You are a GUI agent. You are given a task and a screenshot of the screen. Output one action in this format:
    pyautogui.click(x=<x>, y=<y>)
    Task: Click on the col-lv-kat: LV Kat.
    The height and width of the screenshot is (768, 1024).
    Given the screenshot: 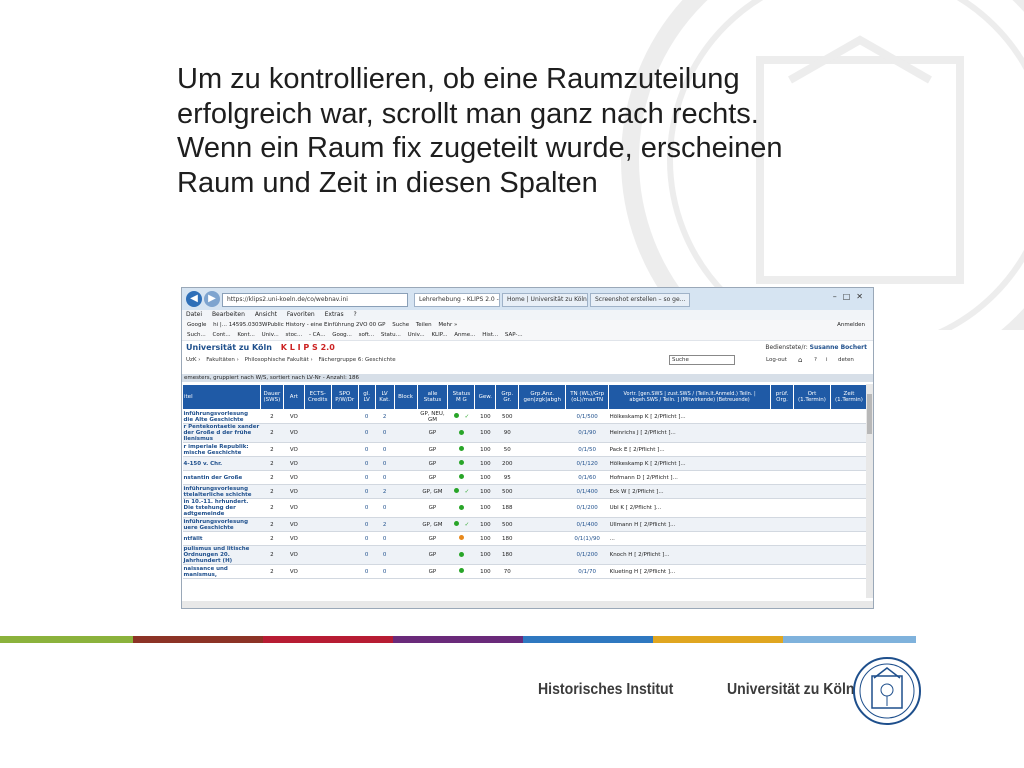 What is the action you would take?
    pyautogui.click(x=384, y=397)
    